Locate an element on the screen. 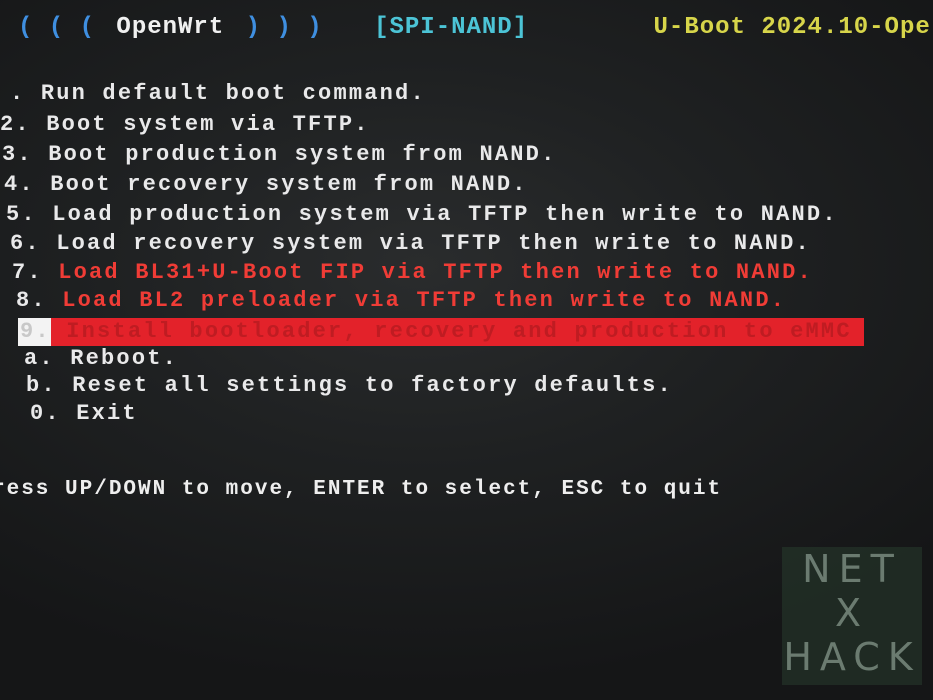  menu-item-key: 6. is located at coordinates (25, 243).